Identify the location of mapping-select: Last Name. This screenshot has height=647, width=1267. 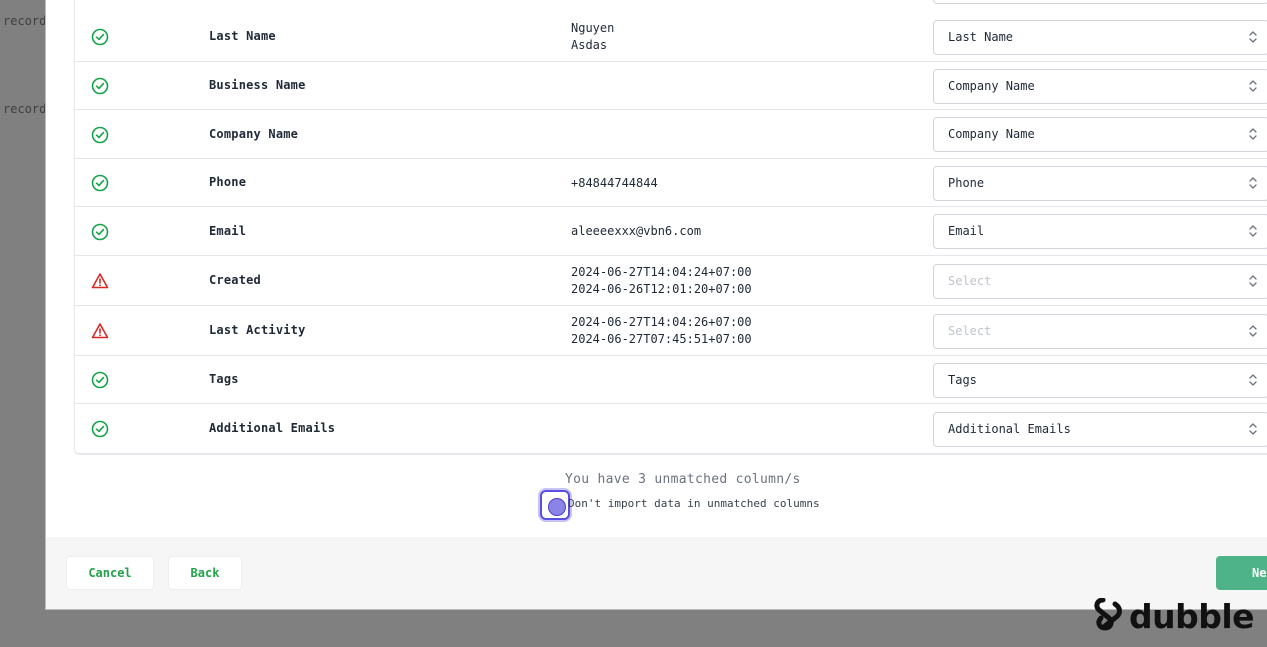
(1100, 37).